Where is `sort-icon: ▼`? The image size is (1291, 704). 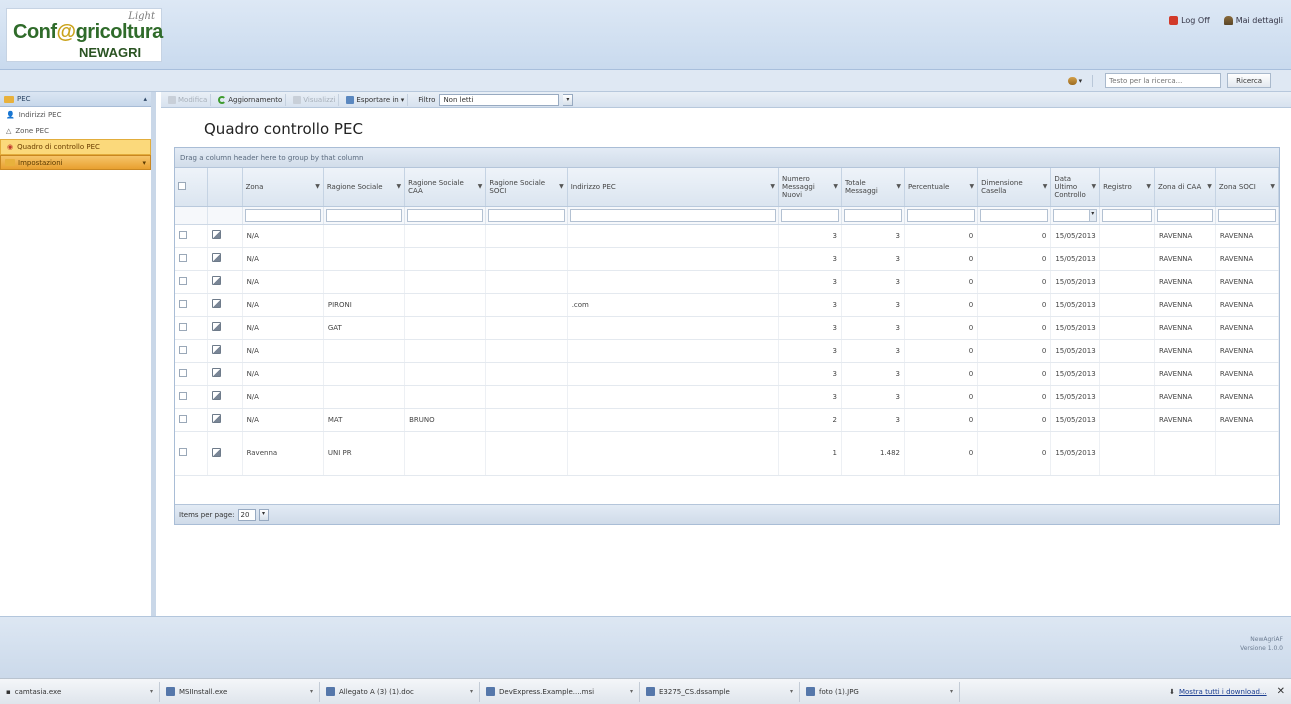
sort-icon: ▼ is located at coordinates (773, 187).